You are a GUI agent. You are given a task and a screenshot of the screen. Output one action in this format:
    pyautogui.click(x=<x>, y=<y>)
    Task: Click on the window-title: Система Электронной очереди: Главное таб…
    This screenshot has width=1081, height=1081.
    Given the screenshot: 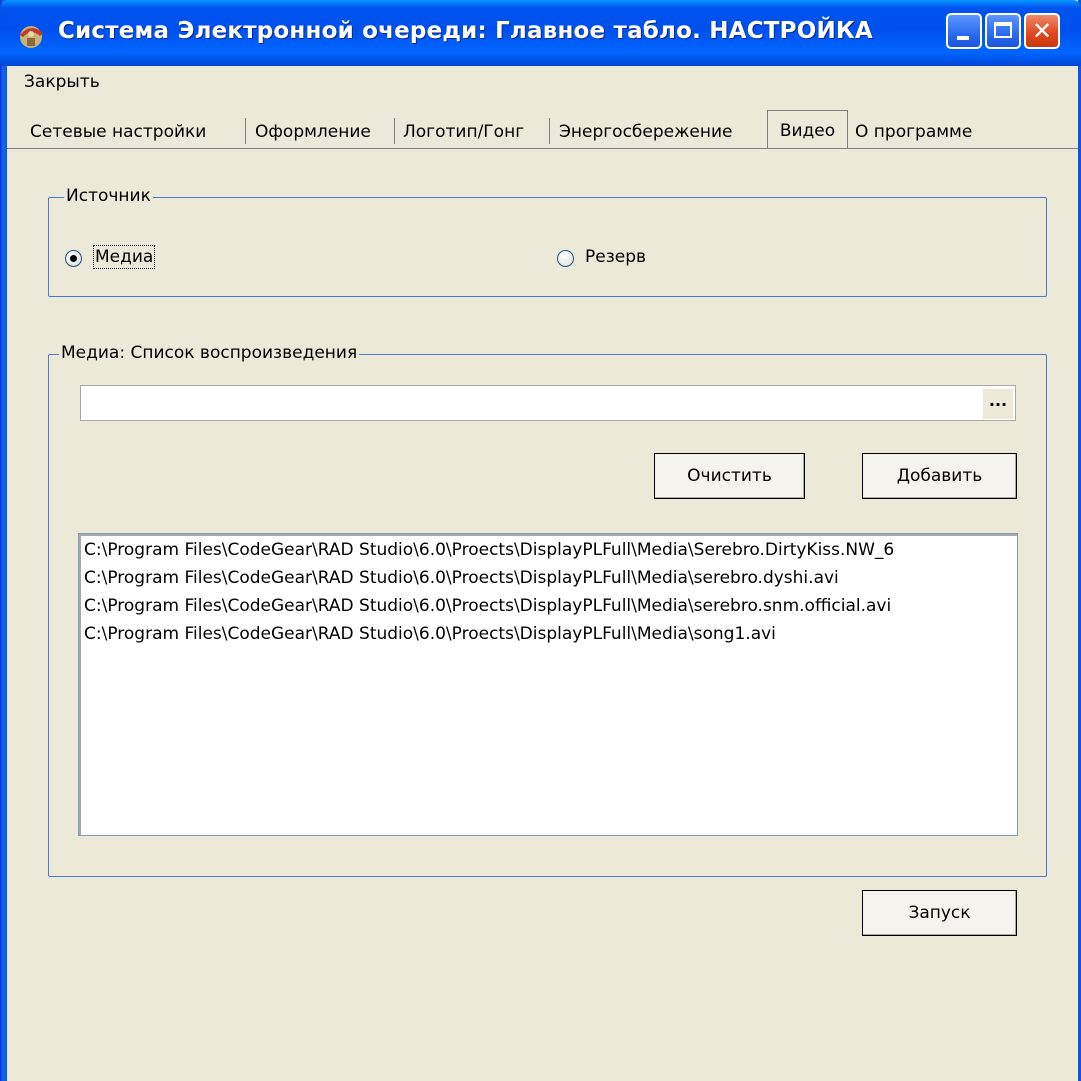 What is the action you would take?
    pyautogui.click(x=465, y=31)
    